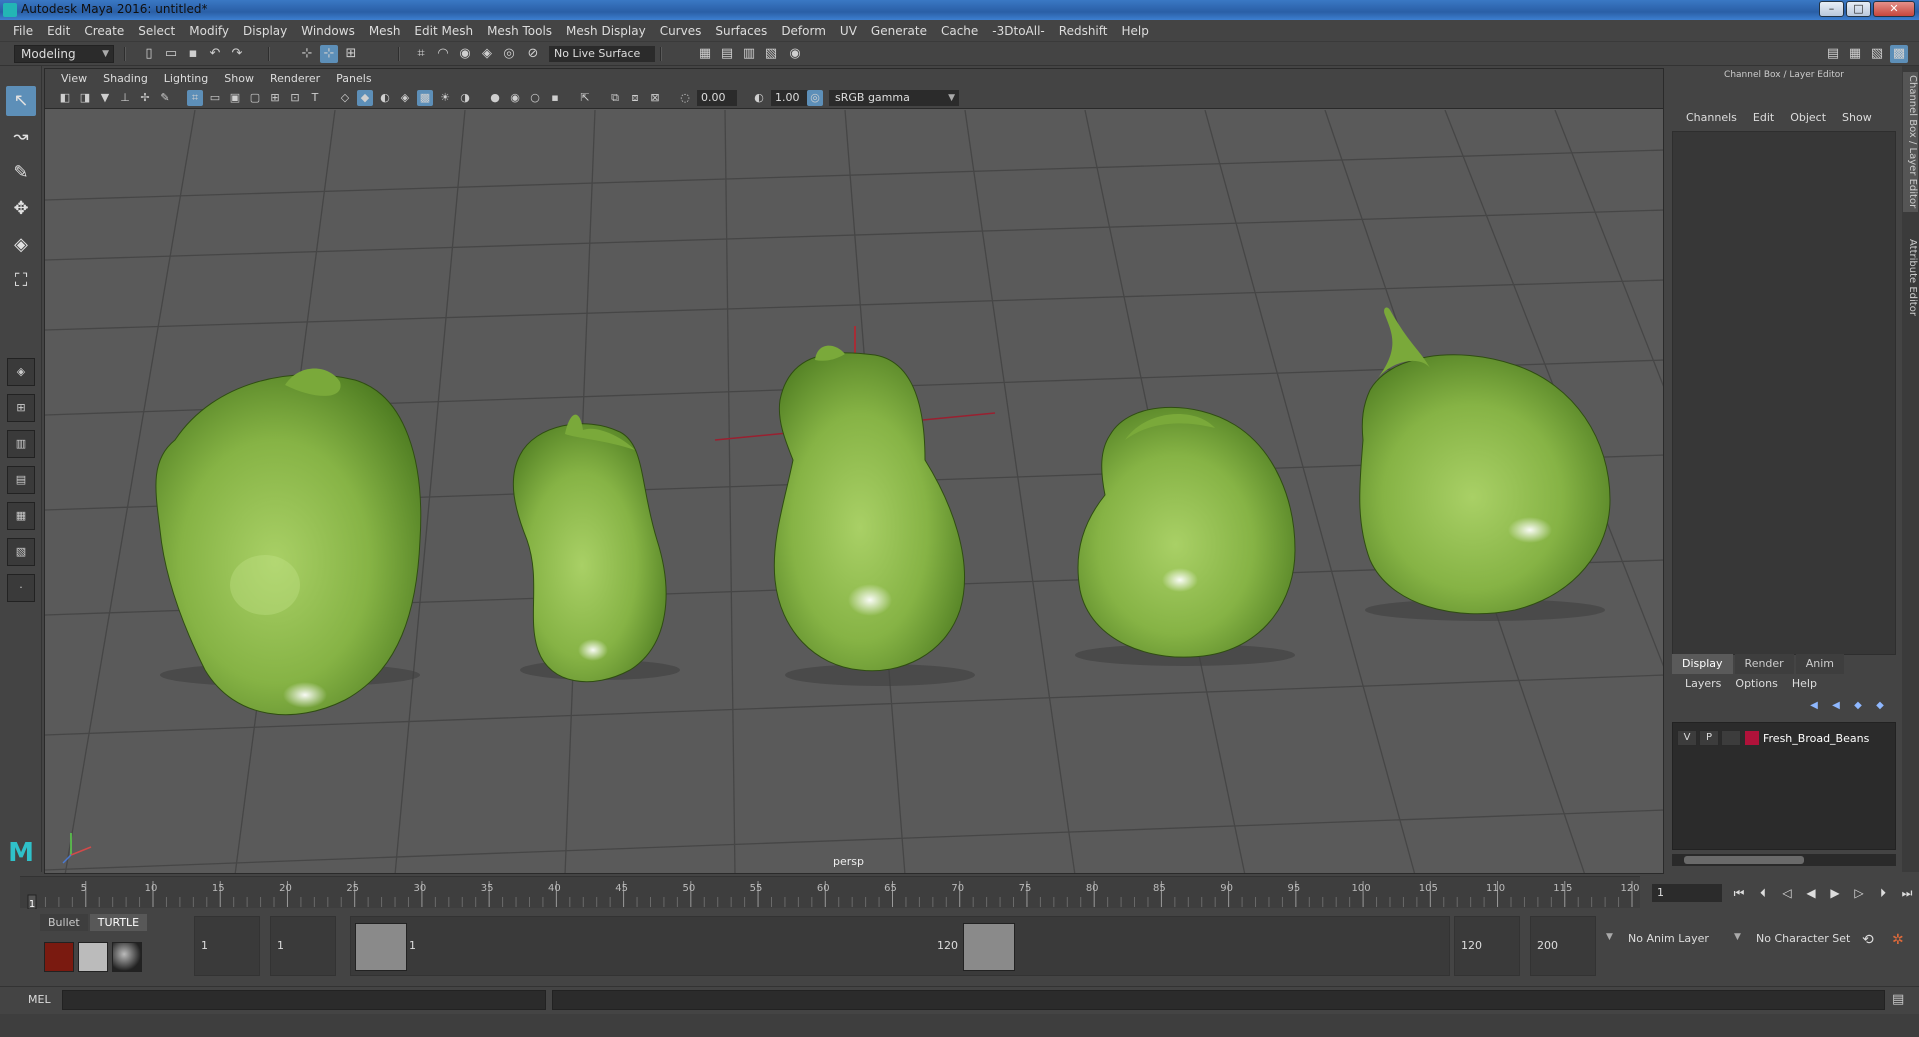 Image resolution: width=1919 pixels, height=1037 pixels. What do you see at coordinates (39, 999) in the screenshot?
I see `script-language-label: MEL` at bounding box center [39, 999].